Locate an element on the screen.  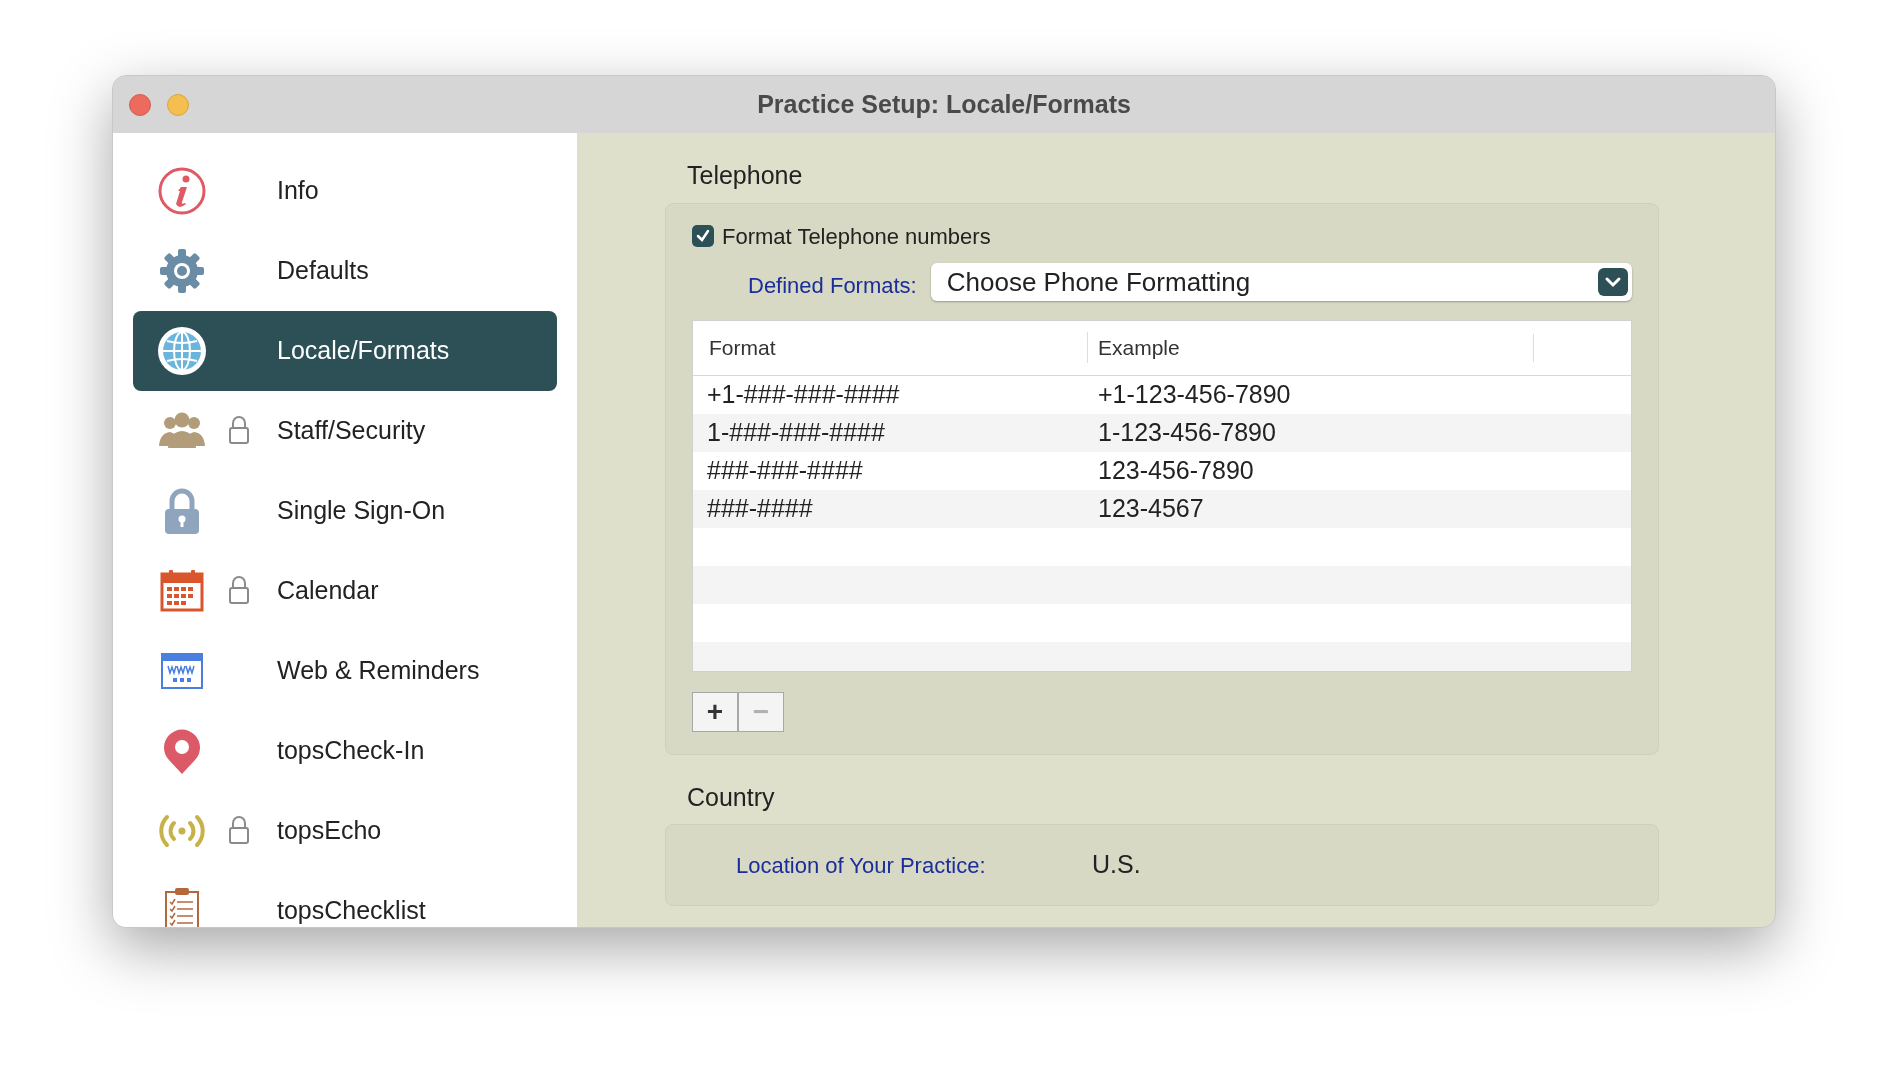
sidebar-item: Single Sign-On is located at coordinates (345, 511).